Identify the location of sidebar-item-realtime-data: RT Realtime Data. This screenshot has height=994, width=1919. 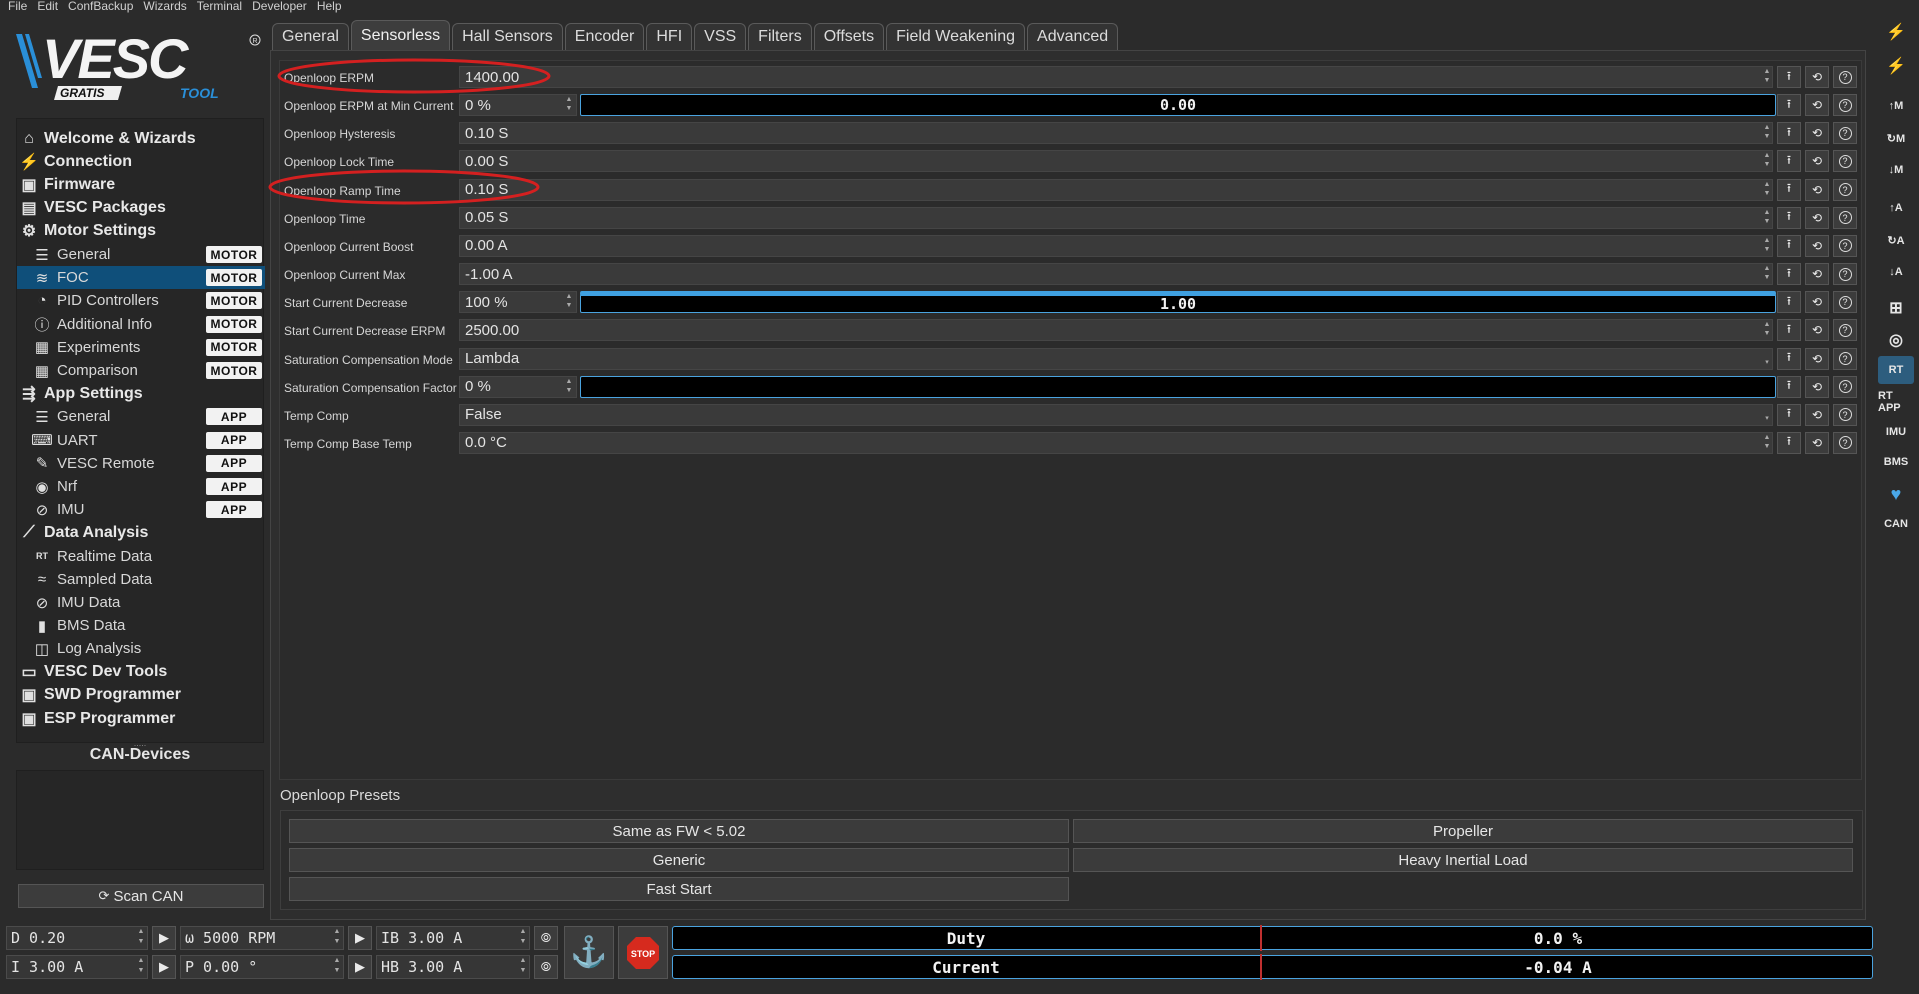
(141, 556).